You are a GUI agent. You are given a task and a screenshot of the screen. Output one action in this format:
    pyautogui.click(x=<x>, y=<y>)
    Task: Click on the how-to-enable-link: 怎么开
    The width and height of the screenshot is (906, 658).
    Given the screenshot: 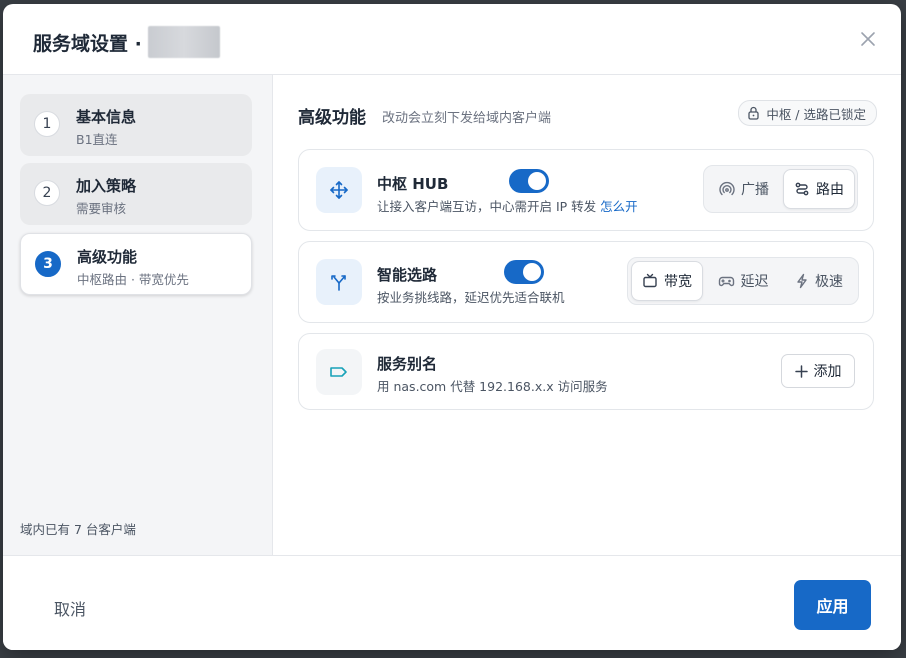 What is the action you would take?
    pyautogui.click(x=619, y=206)
    